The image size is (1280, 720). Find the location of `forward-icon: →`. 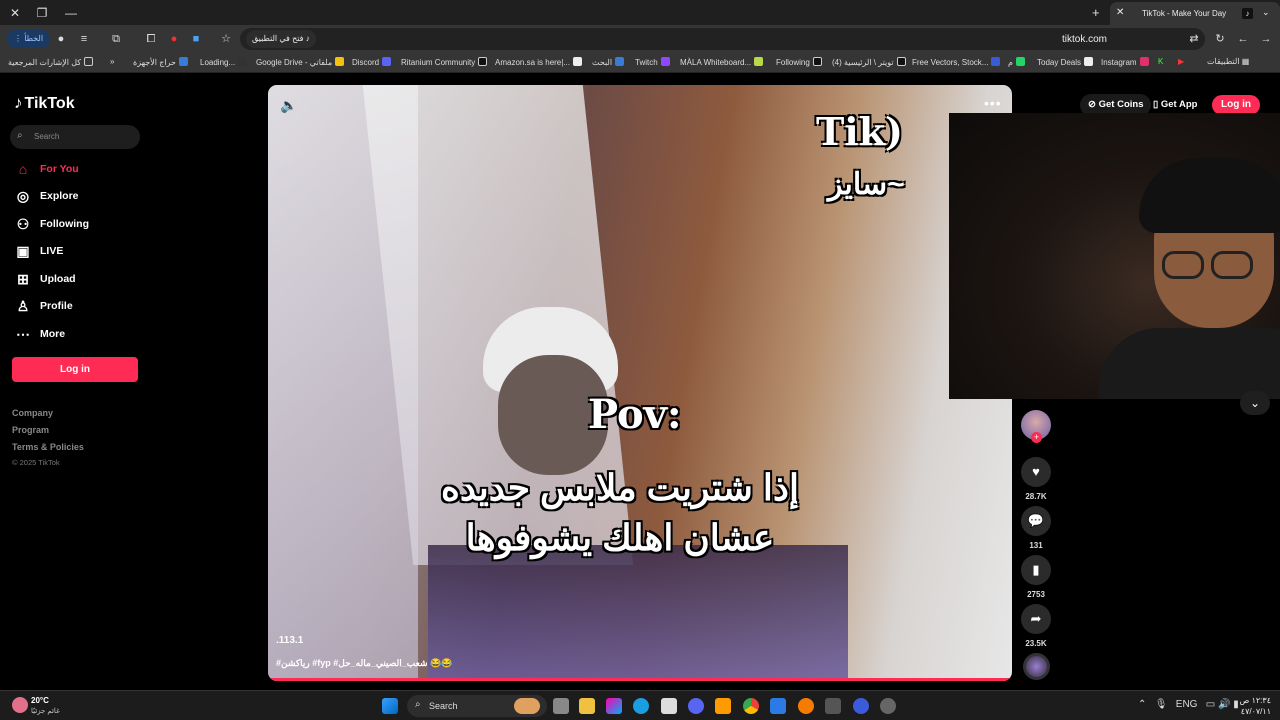

forward-icon: → is located at coordinates (1266, 39).